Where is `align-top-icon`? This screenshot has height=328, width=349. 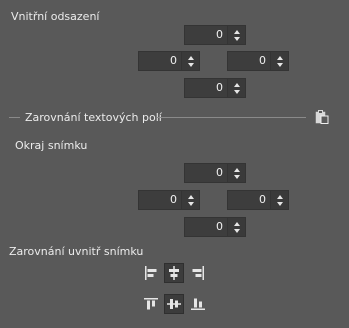
align-top-icon is located at coordinates (151, 304).